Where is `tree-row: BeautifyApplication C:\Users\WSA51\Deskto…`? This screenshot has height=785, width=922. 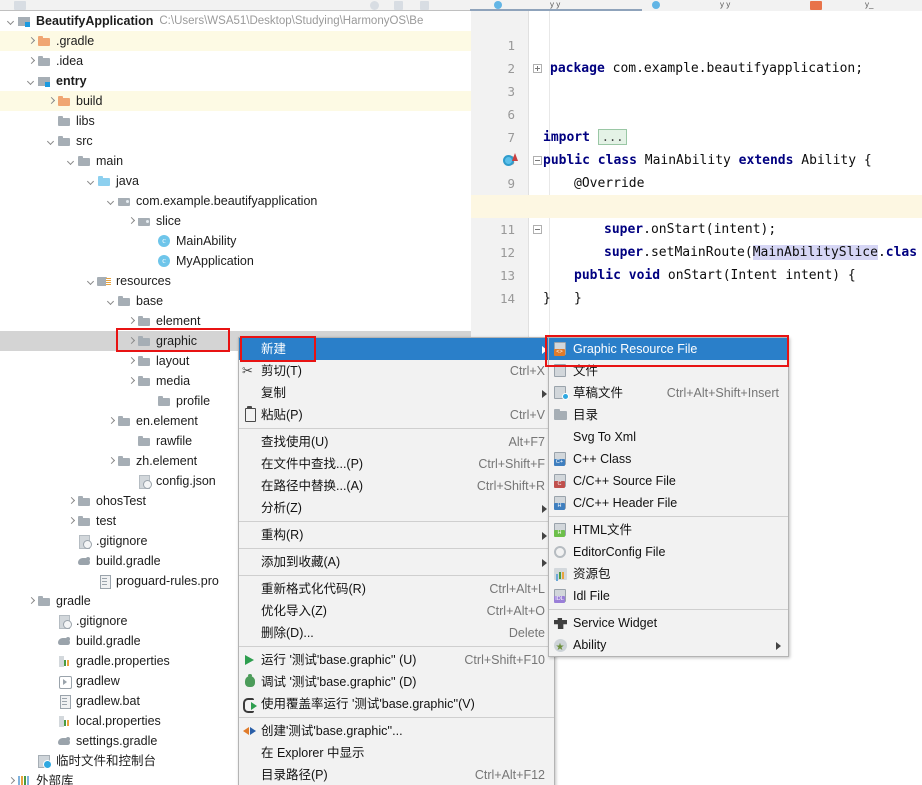
tree-row: BeautifyApplication C:\Users\WSA51\Deskto… is located at coordinates (235, 21).